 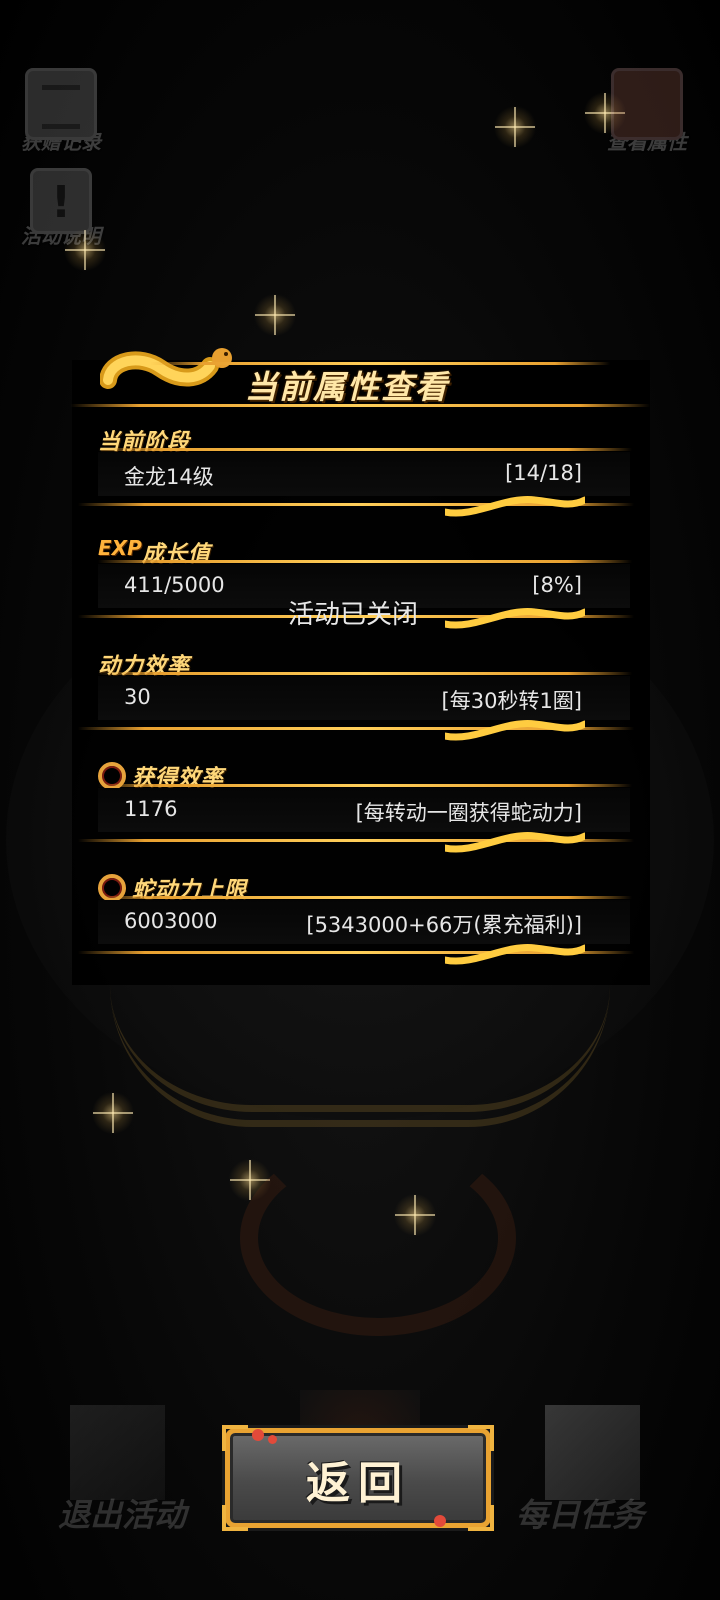 What do you see at coordinates (360, 1056) in the screenshot?
I see `dragon-ring-decoration` at bounding box center [360, 1056].